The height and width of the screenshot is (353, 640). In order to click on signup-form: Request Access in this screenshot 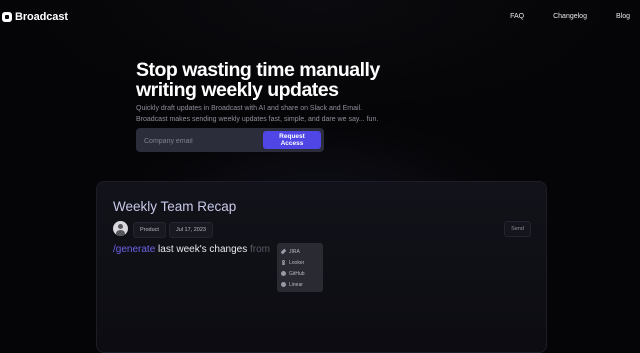, I will do `click(230, 140)`.